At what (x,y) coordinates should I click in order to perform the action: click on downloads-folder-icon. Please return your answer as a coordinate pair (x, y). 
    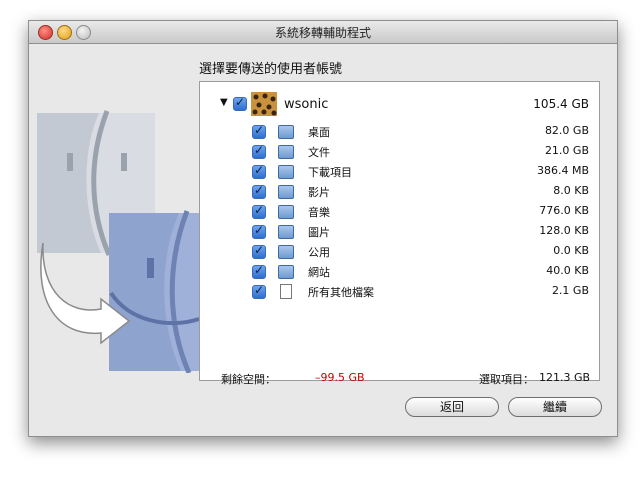
    Looking at the image, I should click on (286, 172).